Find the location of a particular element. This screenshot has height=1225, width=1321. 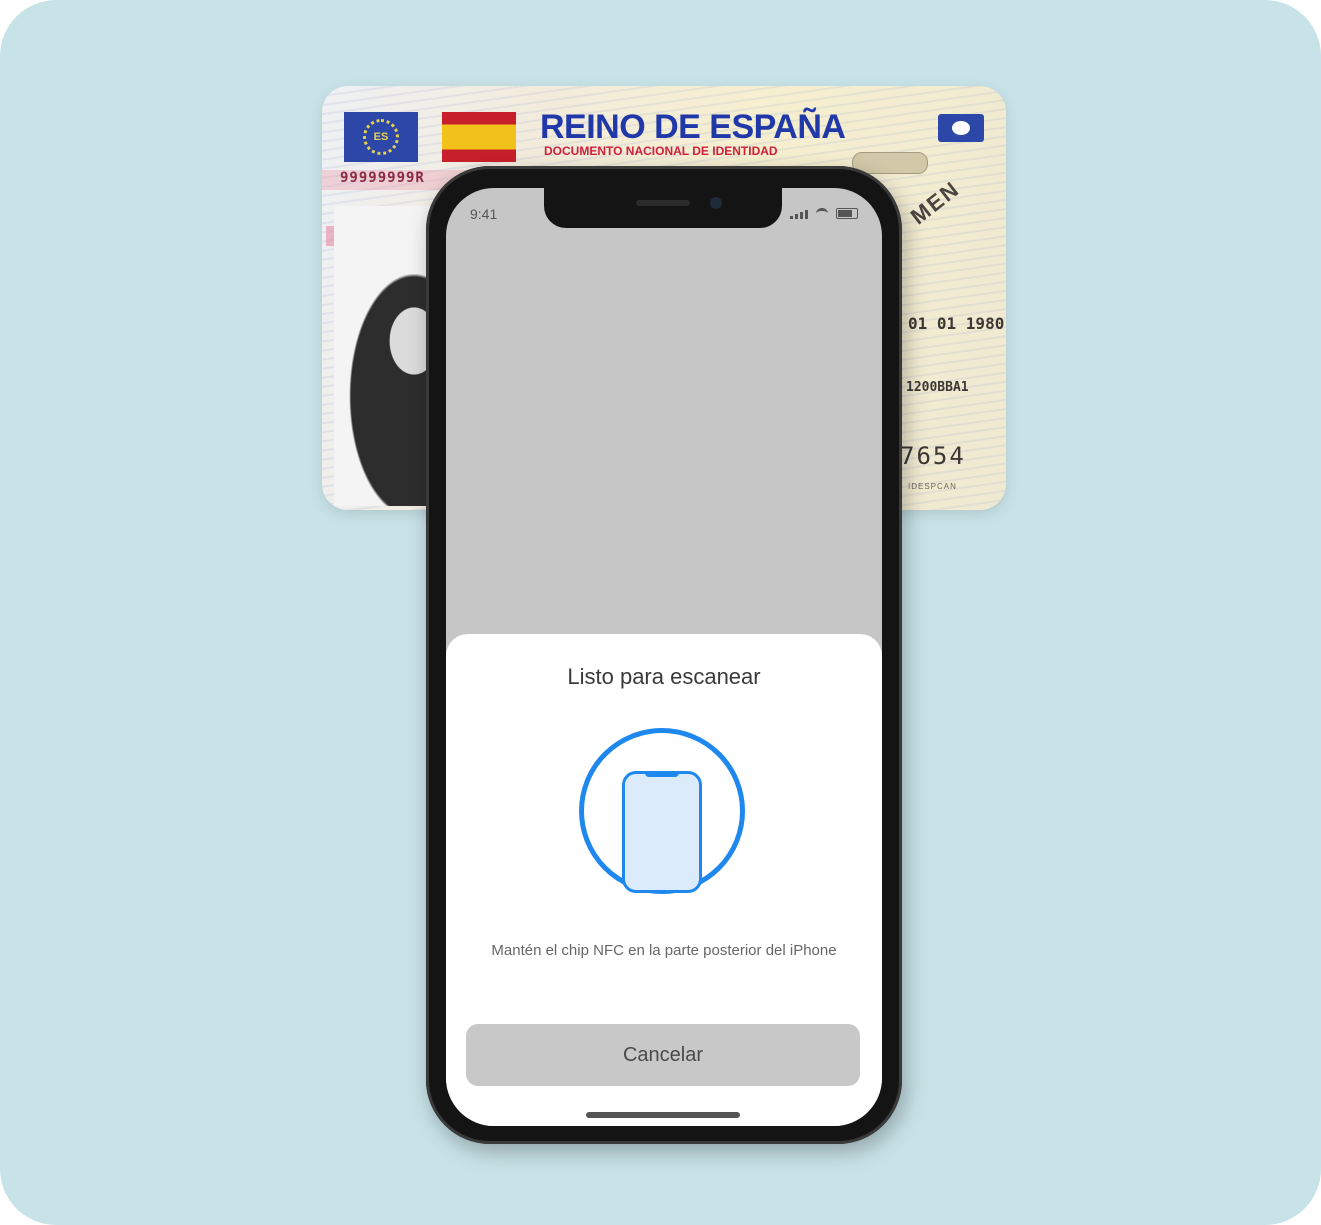

cancel-button: Cancelar is located at coordinates (663, 1055).